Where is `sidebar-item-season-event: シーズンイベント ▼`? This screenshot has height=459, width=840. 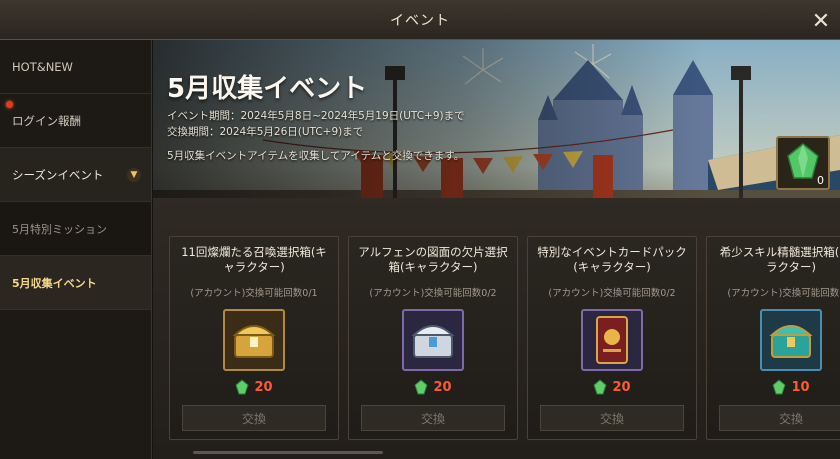 sidebar-item-season-event: シーズンイベント ▼ is located at coordinates (75, 175).